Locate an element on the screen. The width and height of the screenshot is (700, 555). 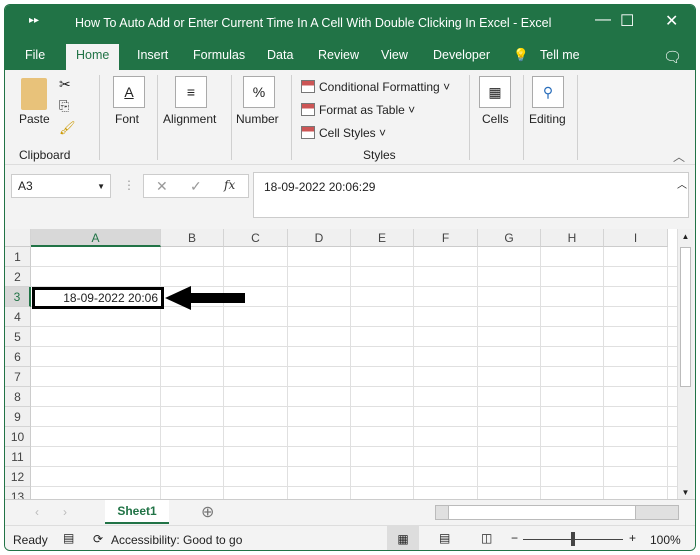
formula-input: 18-09-2022 20:06:29 is located at coordinates (471, 195).